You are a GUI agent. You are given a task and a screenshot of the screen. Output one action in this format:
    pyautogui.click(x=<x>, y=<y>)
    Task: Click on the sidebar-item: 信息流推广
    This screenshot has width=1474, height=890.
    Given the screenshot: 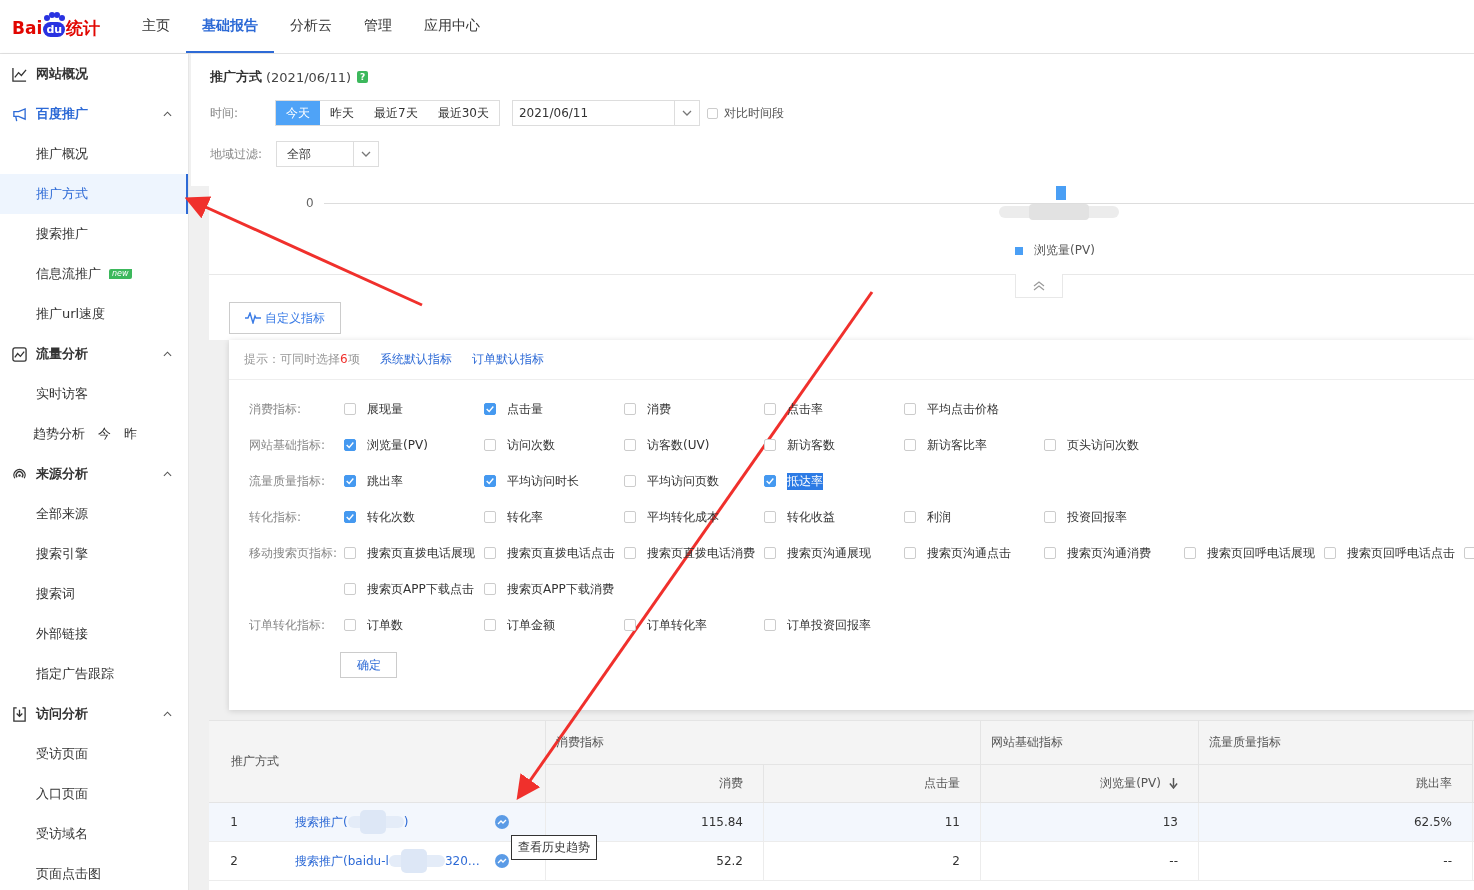 What is the action you would take?
    pyautogui.click(x=68, y=274)
    